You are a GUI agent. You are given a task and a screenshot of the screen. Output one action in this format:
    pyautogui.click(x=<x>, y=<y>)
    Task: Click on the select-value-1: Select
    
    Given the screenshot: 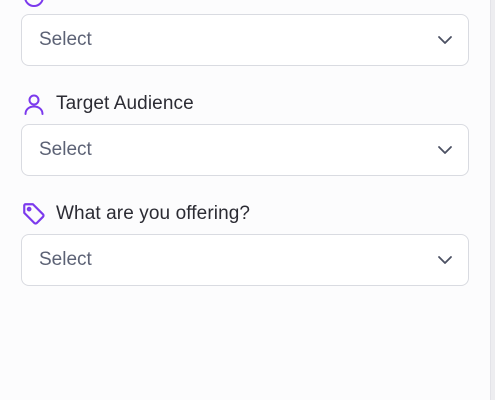 What is the action you would take?
    pyautogui.click(x=65, y=39)
    